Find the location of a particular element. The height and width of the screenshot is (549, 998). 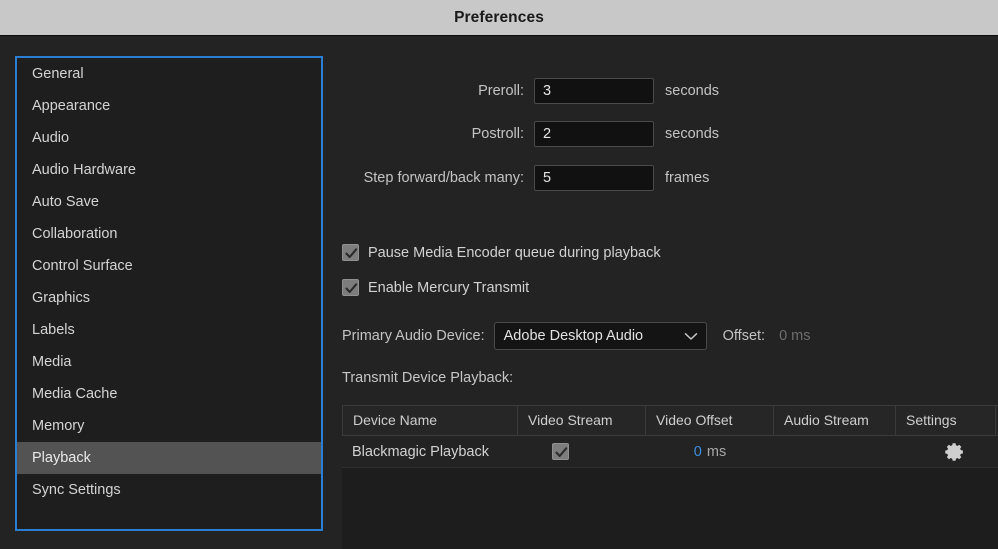

step-frames-input is located at coordinates (594, 178).